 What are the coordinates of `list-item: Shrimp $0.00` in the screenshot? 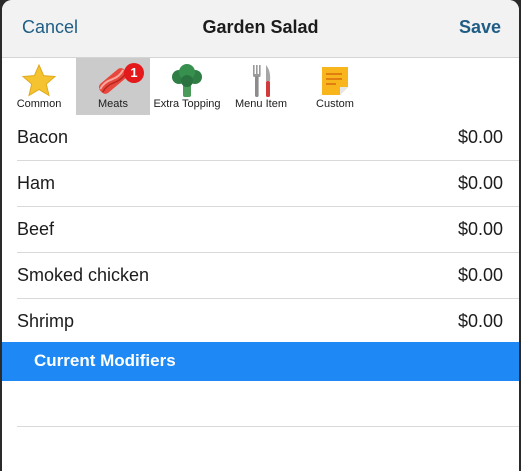 It's located at (268, 322).